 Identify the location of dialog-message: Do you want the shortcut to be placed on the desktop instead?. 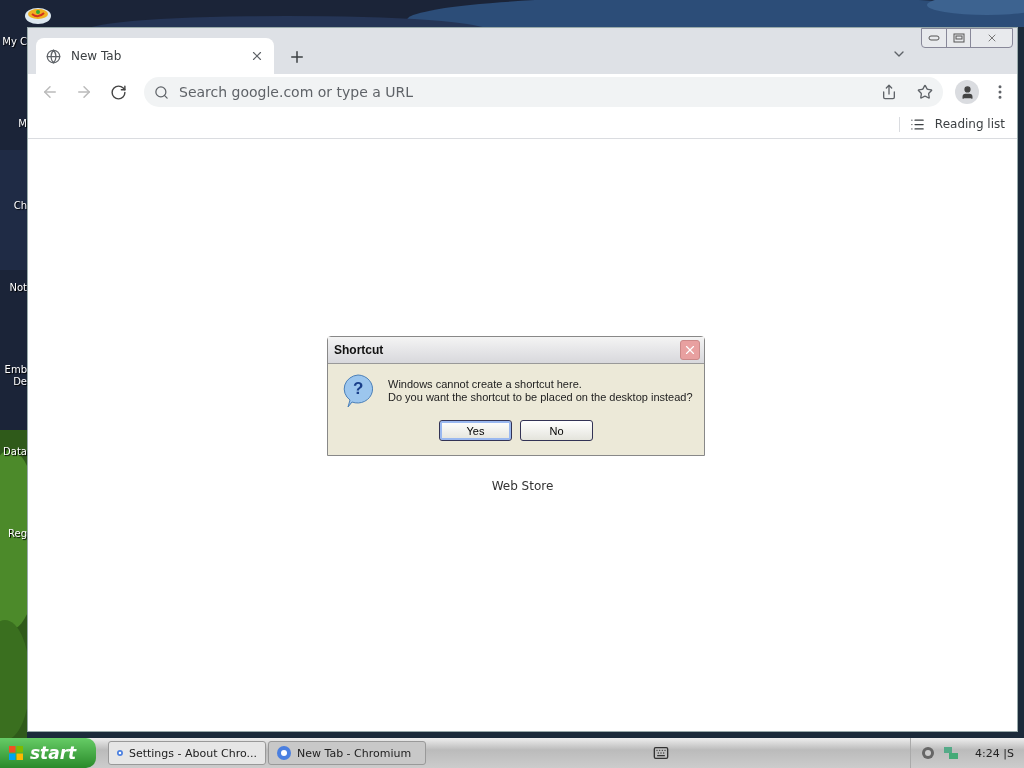
(540, 397).